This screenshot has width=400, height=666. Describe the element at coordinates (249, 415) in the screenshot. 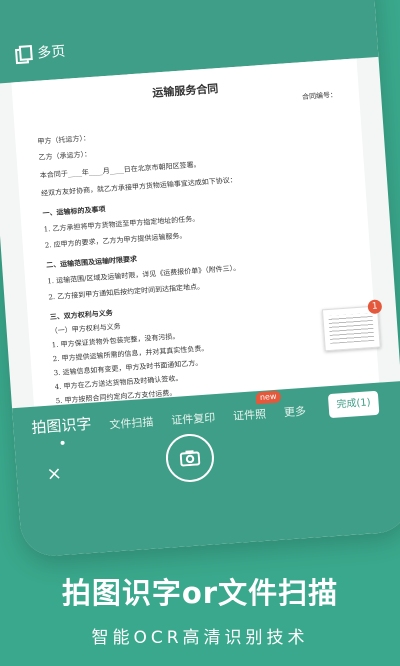

I see `tab-id-photo-label: 证件照` at that location.